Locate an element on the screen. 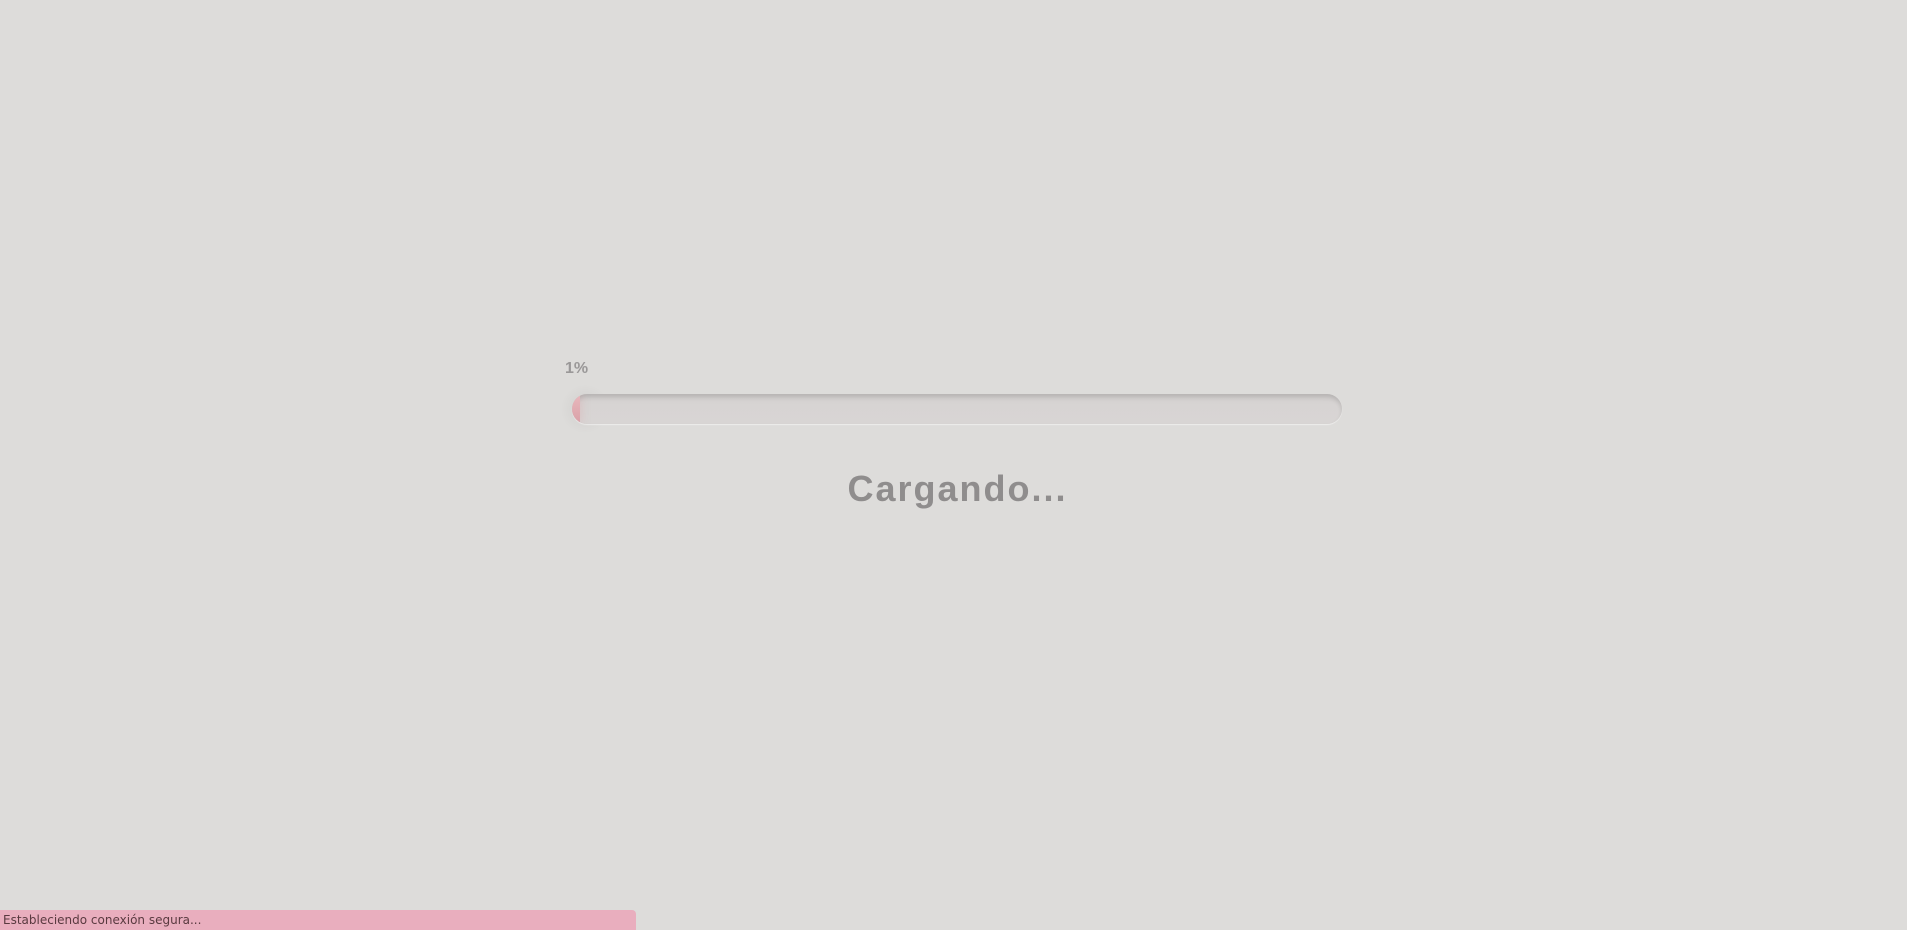 Image resolution: width=1907 pixels, height=930 pixels. progress-bar-track is located at coordinates (957, 409).